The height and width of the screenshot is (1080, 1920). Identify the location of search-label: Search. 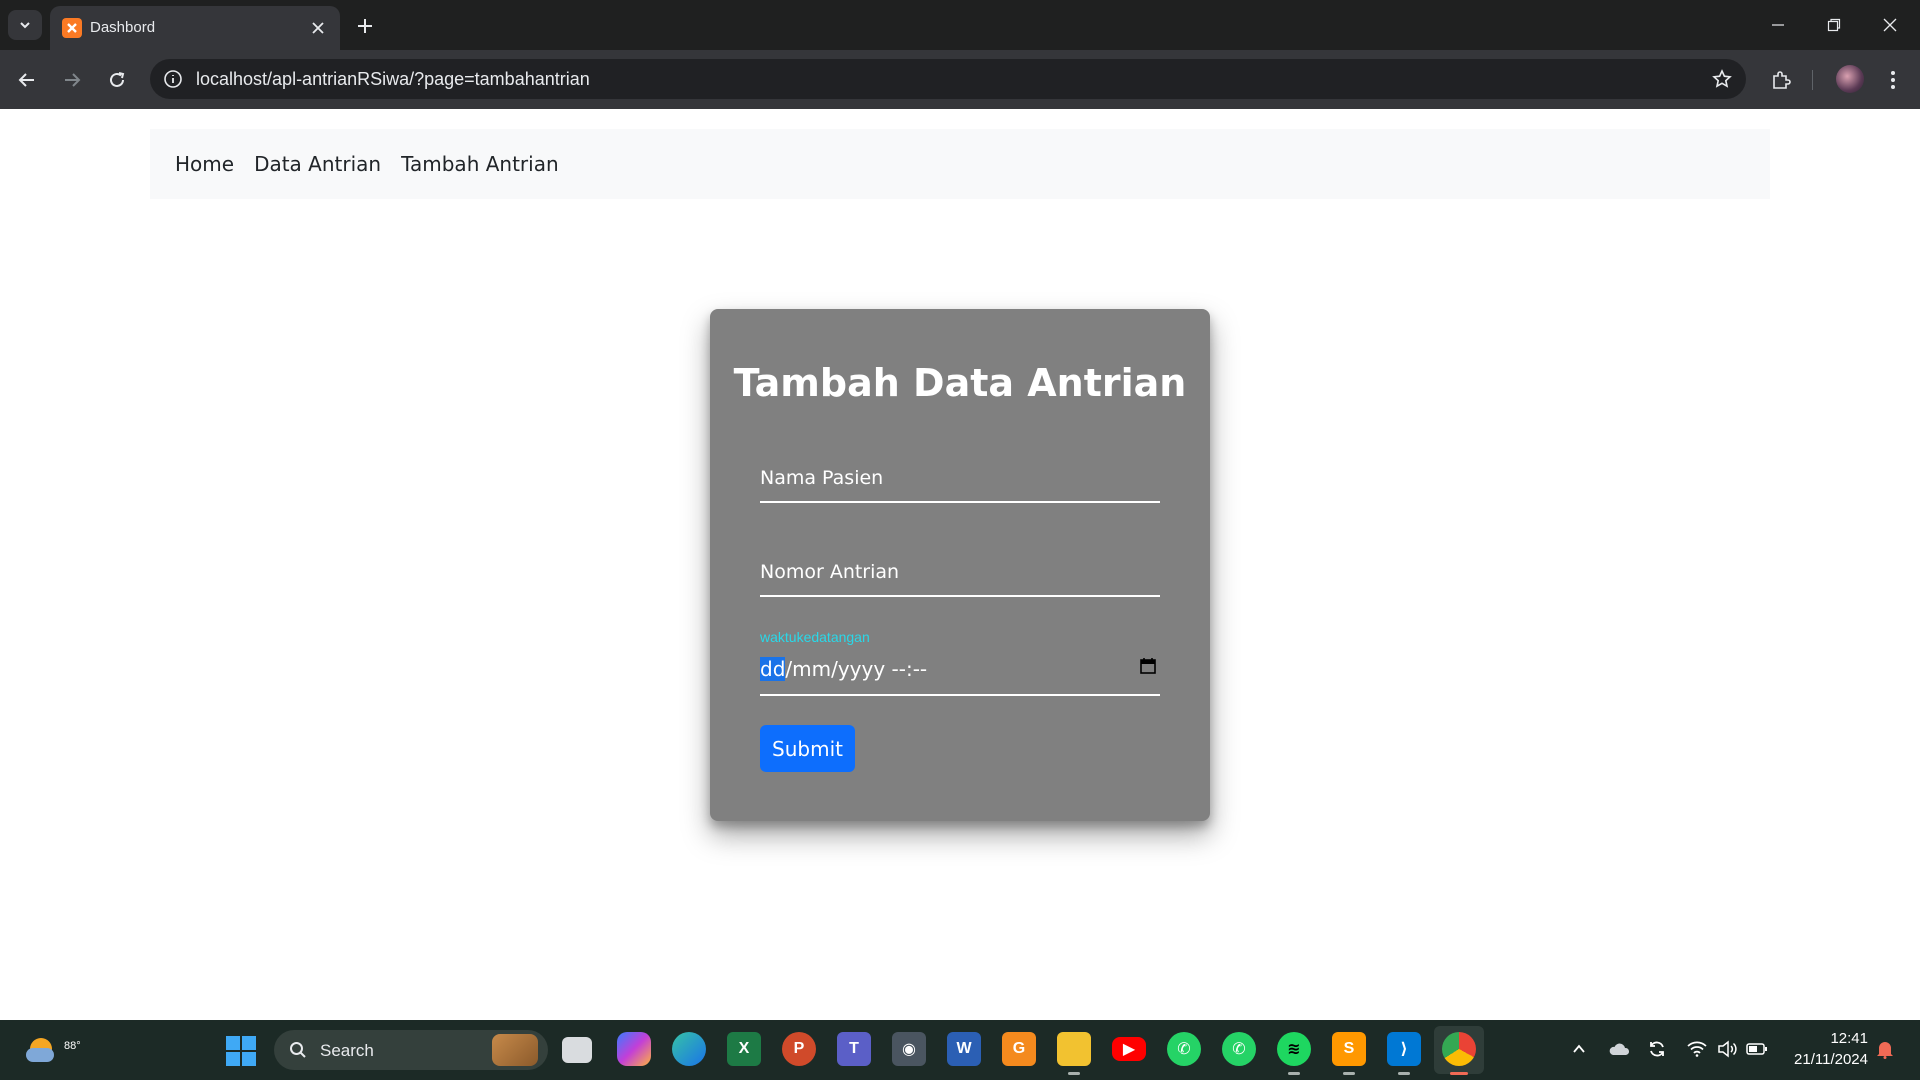
(347, 1050).